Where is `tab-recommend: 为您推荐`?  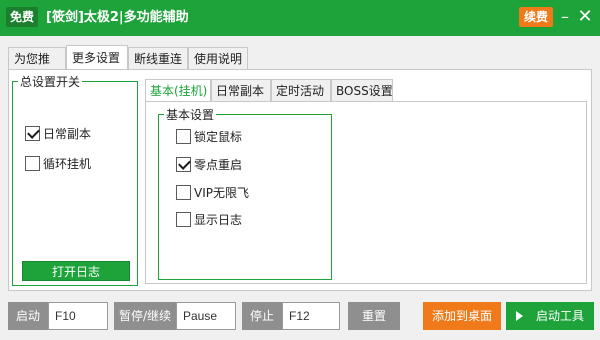 tab-recommend: 为您推荐 is located at coordinates (37, 67).